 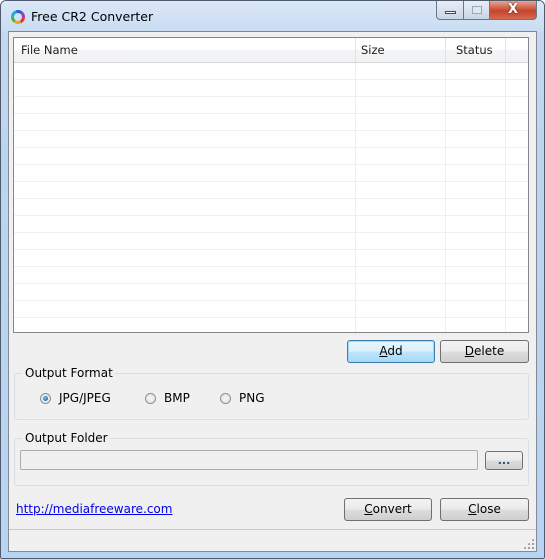 What do you see at coordinates (472, 509) in the screenshot?
I see `close-mnemonic: C` at bounding box center [472, 509].